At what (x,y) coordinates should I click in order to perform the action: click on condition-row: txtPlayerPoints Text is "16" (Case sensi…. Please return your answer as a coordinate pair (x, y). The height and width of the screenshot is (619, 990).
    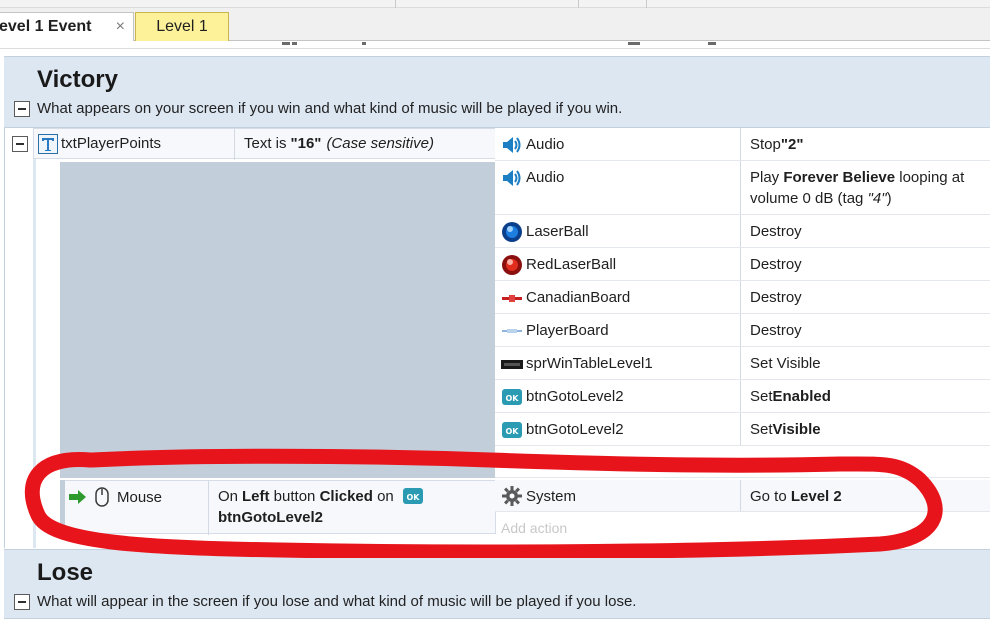
    Looking at the image, I should click on (264, 144).